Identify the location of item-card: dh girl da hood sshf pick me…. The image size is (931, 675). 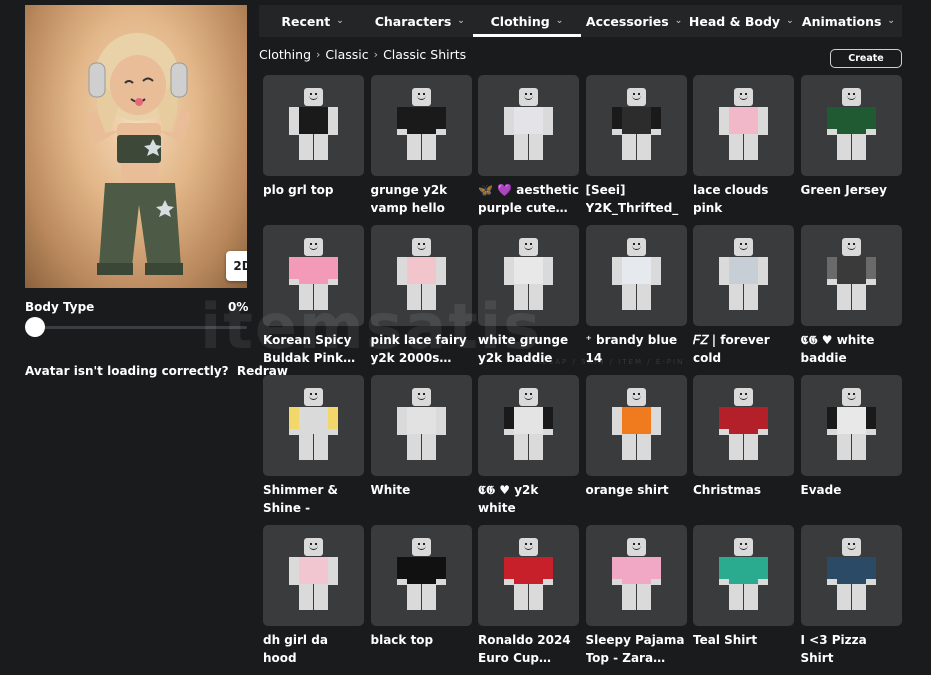
(313, 600).